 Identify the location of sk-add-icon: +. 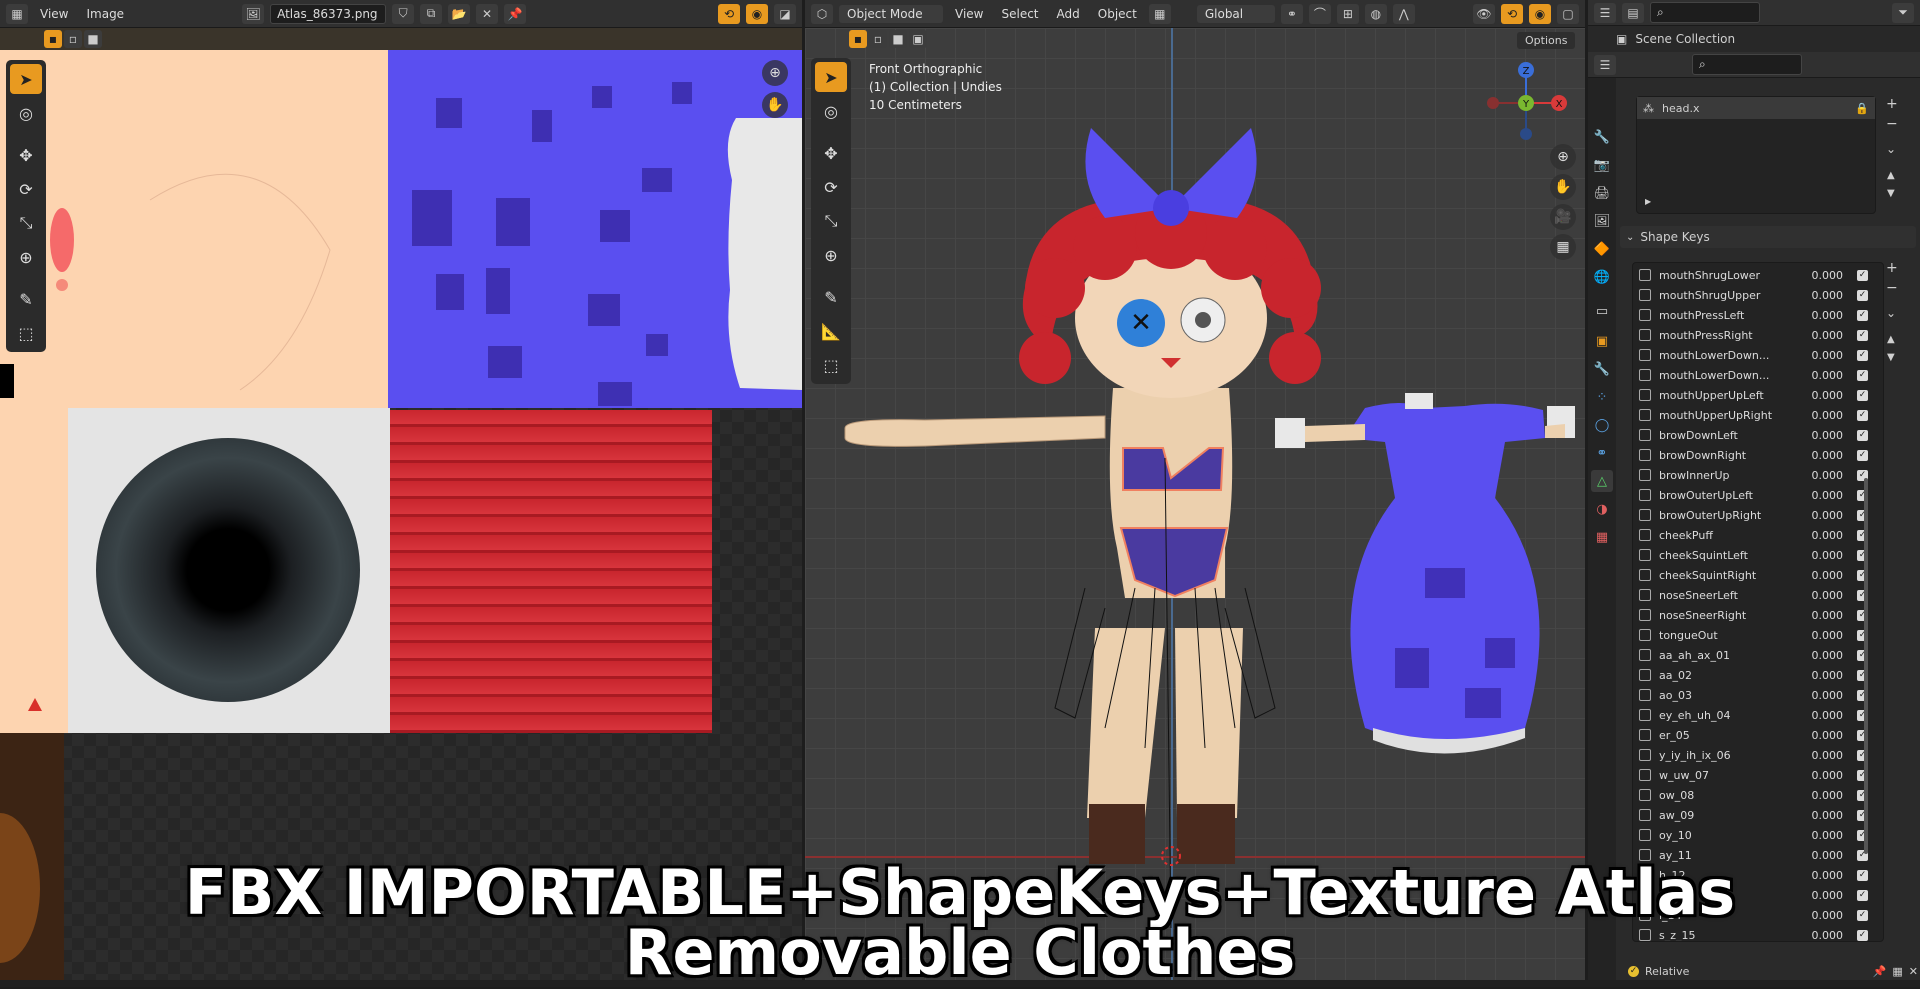
(1892, 268).